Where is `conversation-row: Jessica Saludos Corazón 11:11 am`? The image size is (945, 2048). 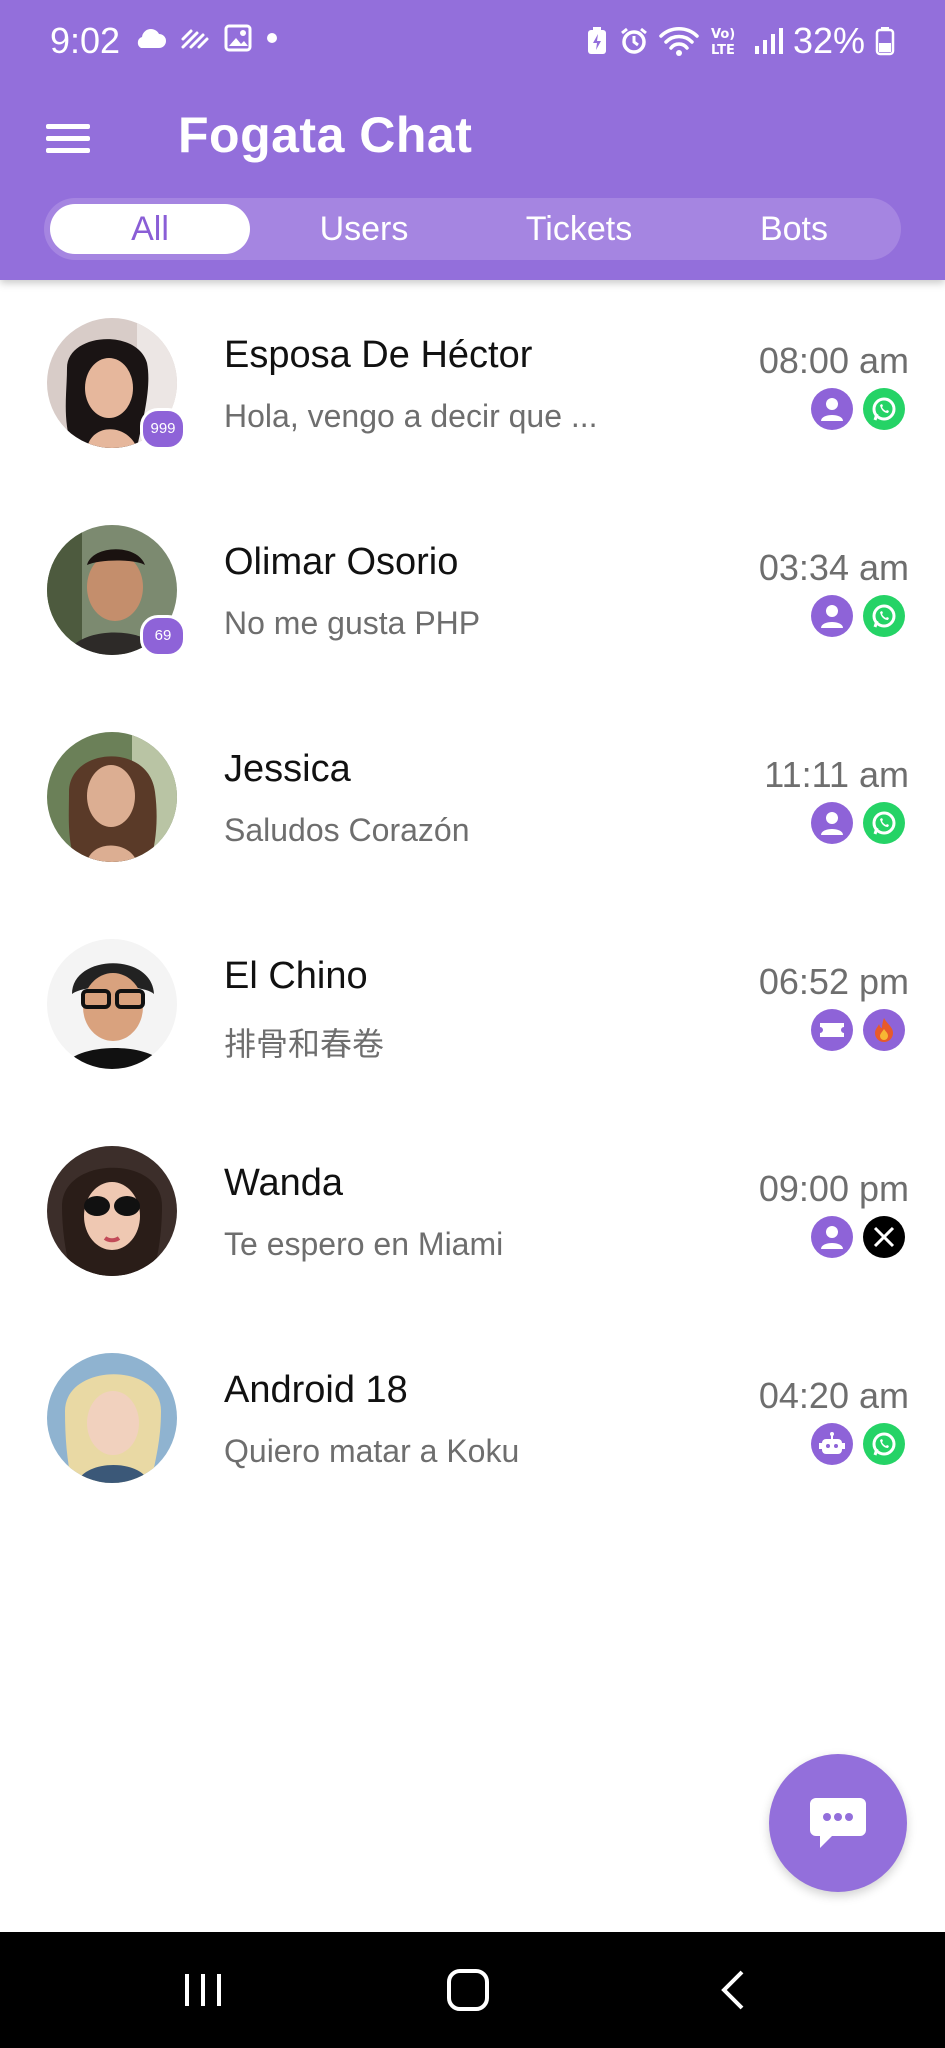 conversation-row: Jessica Saludos Corazón 11:11 am is located at coordinates (472, 797).